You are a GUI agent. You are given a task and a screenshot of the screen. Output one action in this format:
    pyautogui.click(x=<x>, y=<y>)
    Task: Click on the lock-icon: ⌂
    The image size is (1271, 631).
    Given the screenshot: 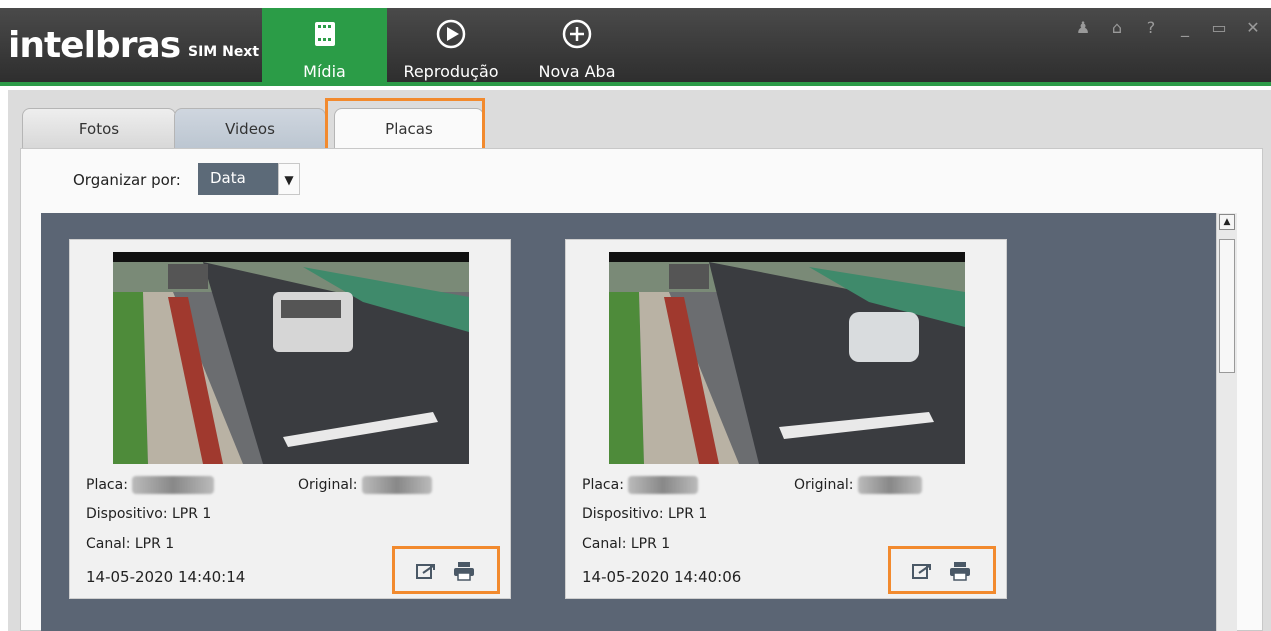 What is the action you would take?
    pyautogui.click(x=1117, y=27)
    